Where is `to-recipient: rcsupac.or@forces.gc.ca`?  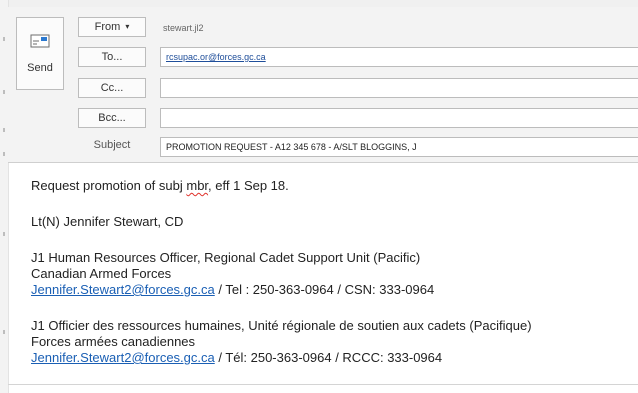
to-recipient: rcsupac.or@forces.gc.ca is located at coordinates (216, 57).